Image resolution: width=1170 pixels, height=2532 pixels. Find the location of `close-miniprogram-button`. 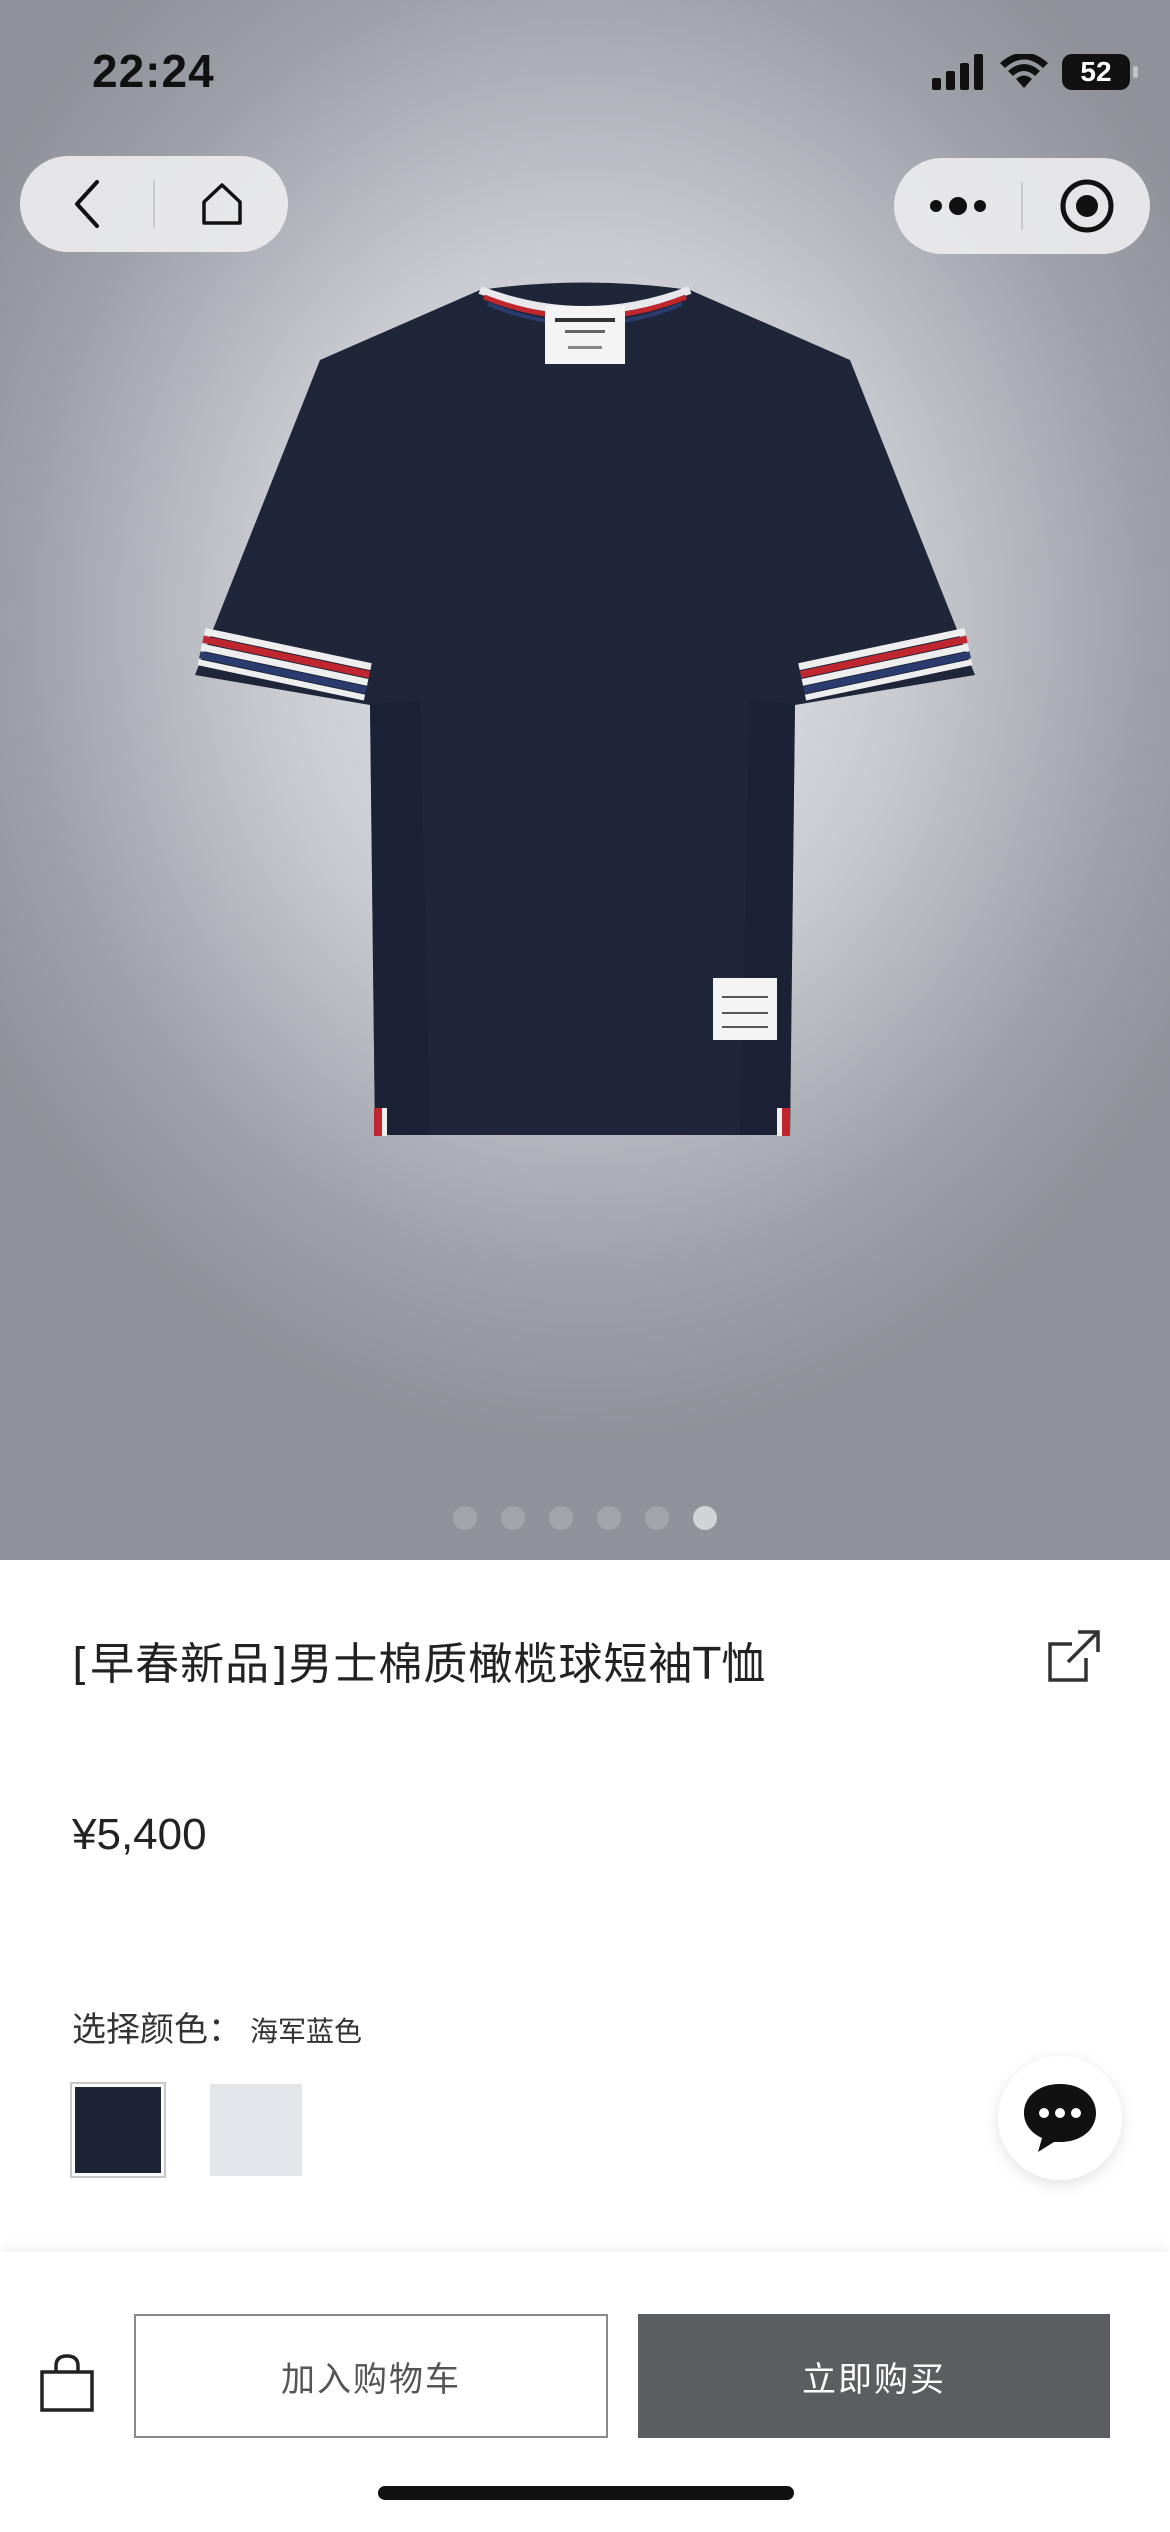

close-miniprogram-button is located at coordinates (1086, 206).